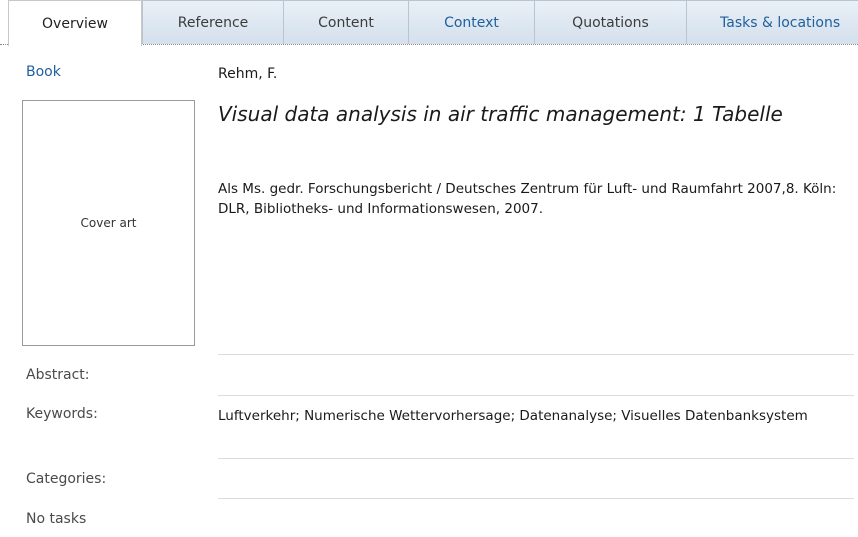 The height and width of the screenshot is (537, 858). Describe the element at coordinates (62, 414) in the screenshot. I see `keywords-label: Keywords:` at that location.